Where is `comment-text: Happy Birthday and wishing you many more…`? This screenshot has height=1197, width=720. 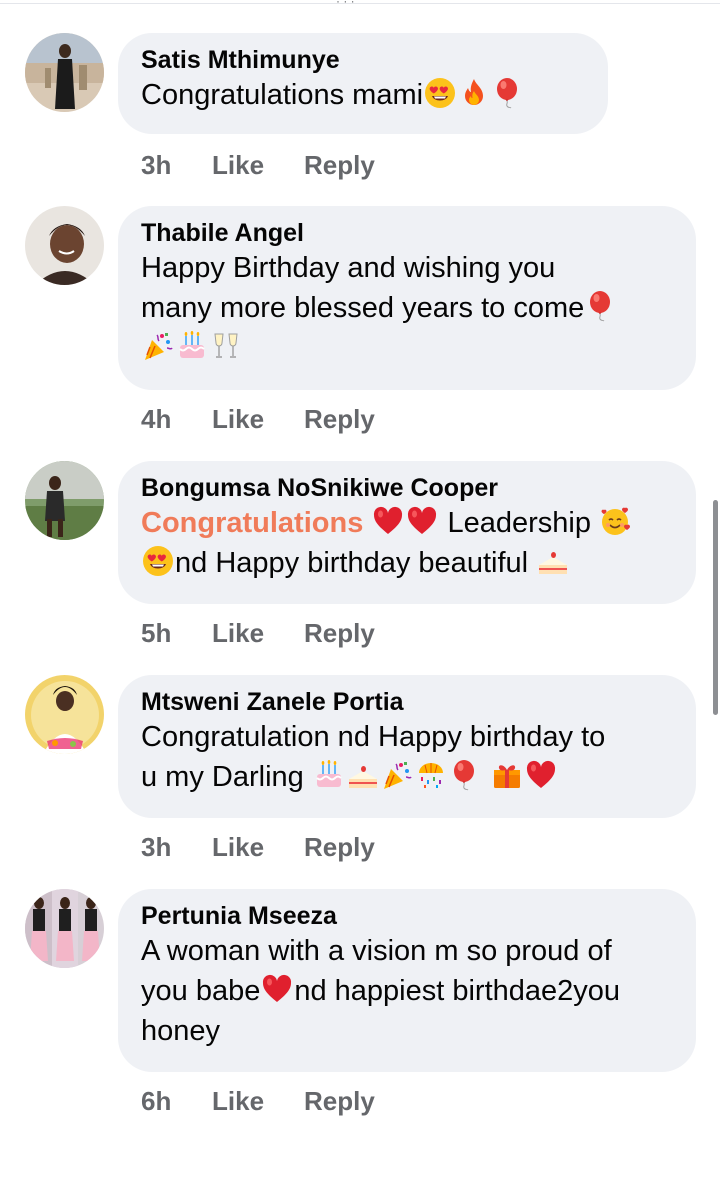
comment-text: Happy Birthday and wishing you many more… is located at coordinates (404, 308).